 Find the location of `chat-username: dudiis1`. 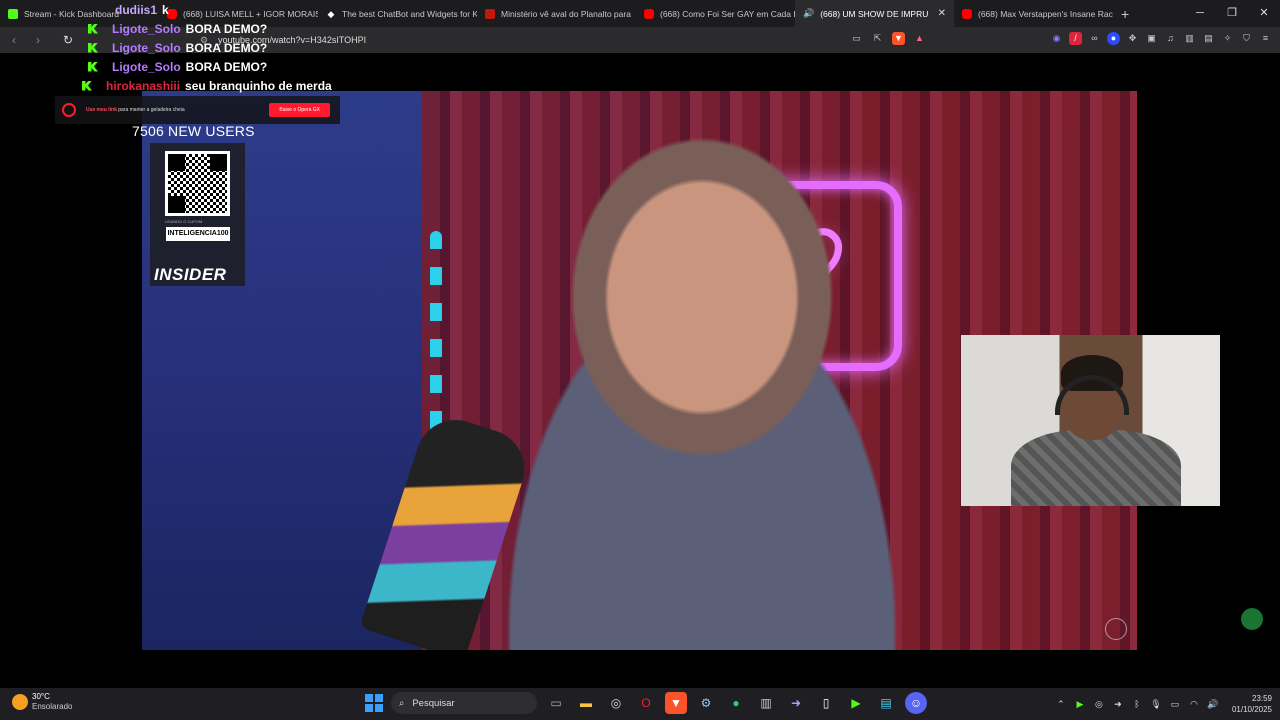

chat-username: dudiis1 is located at coordinates (136, 9).